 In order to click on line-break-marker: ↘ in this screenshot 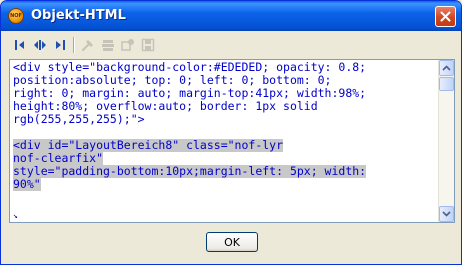, I will do `click(15, 215)`.